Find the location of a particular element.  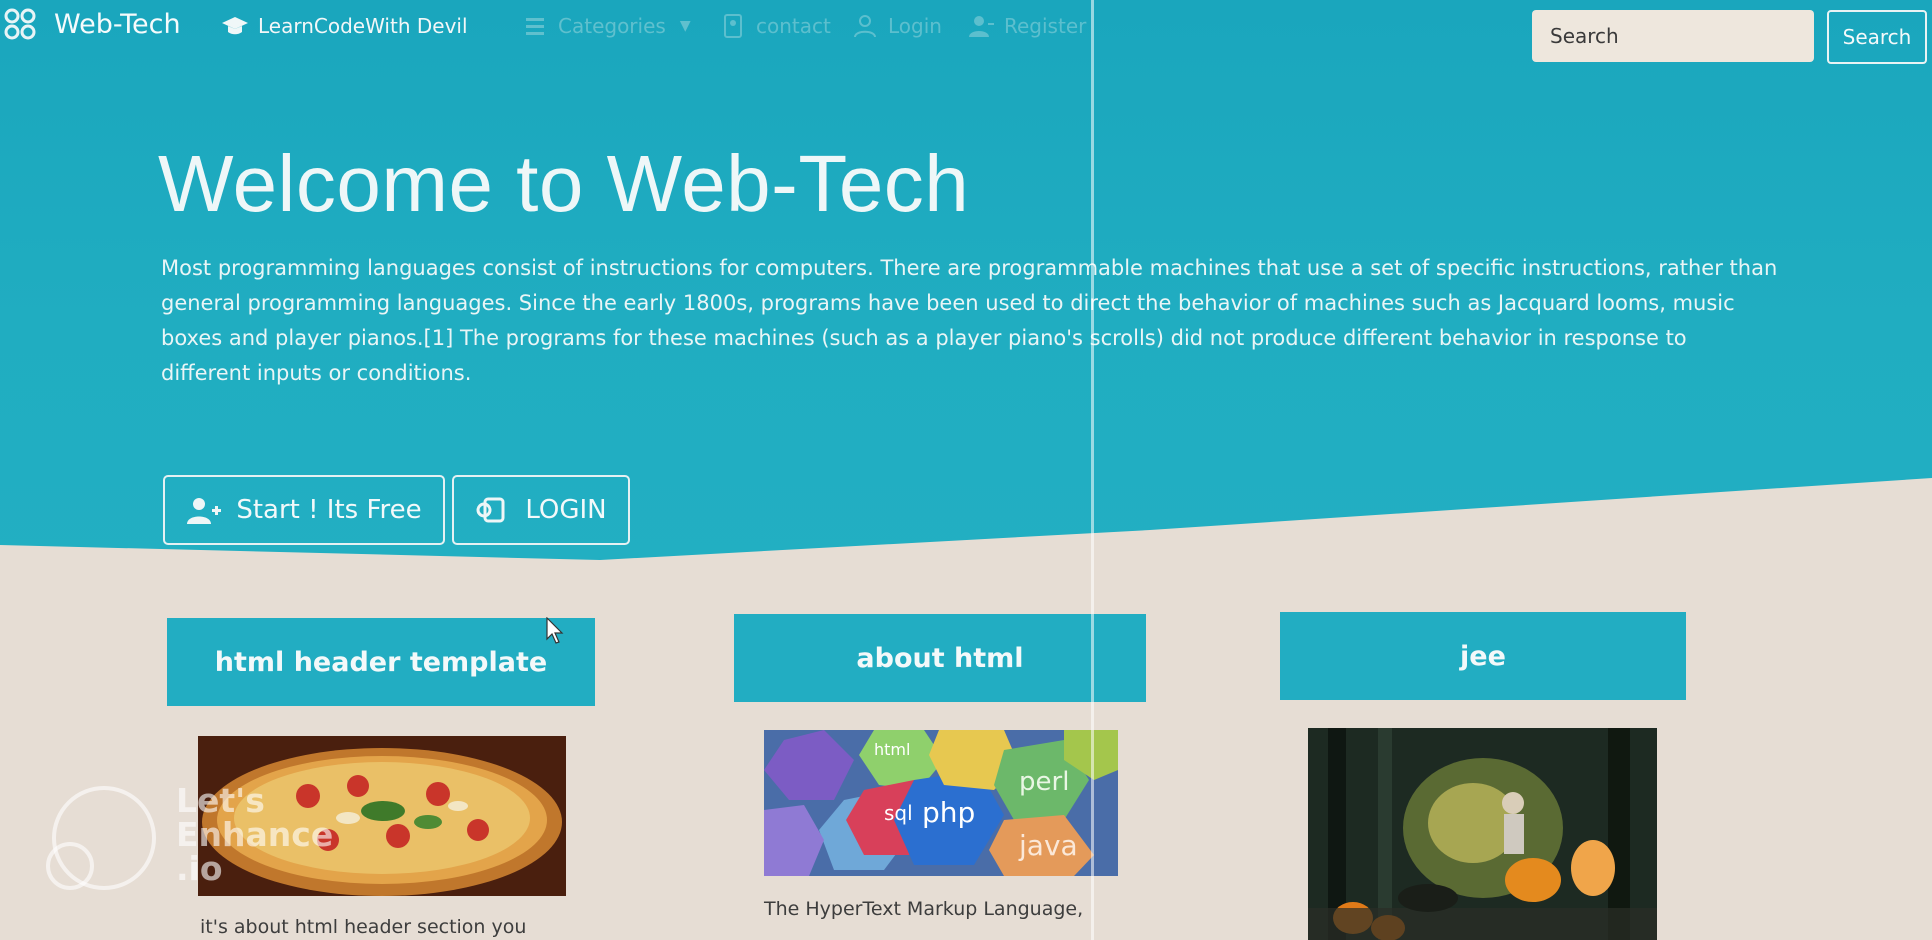

nav-register-link: Register is located at coordinates (1027, 26).